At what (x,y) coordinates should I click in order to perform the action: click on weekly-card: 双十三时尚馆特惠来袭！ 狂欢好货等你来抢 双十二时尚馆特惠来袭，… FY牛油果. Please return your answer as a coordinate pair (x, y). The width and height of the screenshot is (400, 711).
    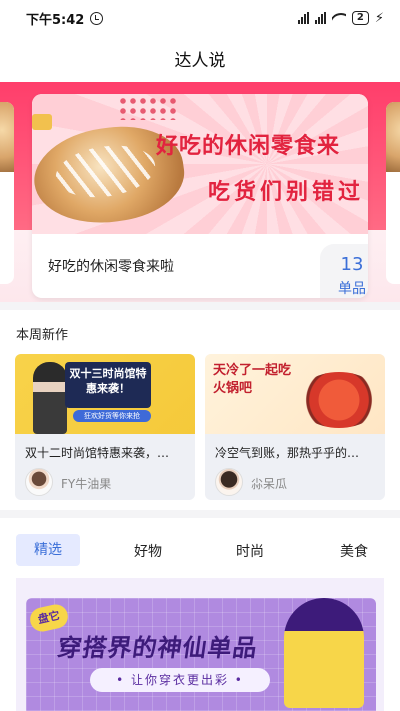
    Looking at the image, I should click on (105, 427).